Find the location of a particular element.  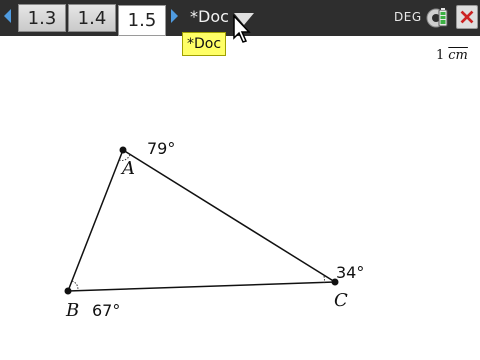

vertex-point-b is located at coordinates (68, 291).